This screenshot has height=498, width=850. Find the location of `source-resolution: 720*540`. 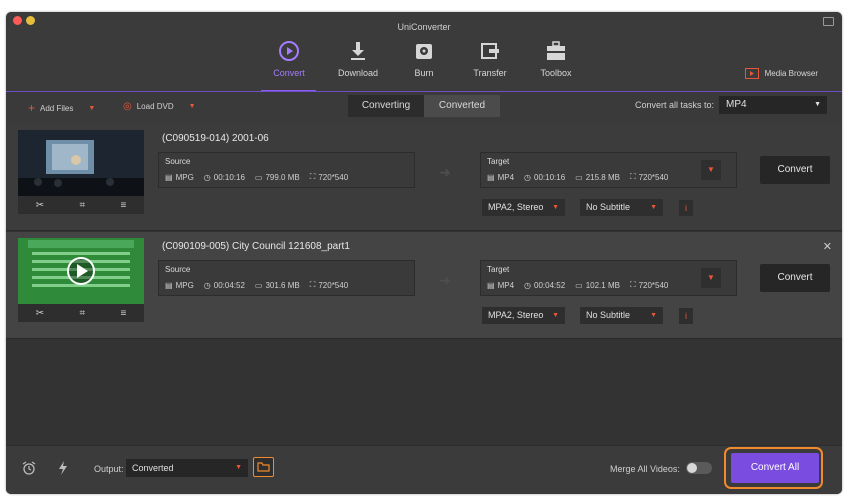

source-resolution: 720*540 is located at coordinates (333, 285).